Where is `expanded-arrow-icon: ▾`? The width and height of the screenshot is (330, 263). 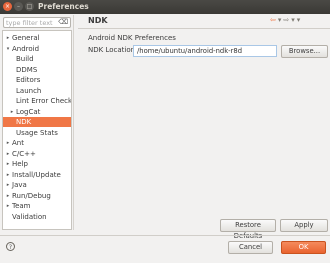
expanded-arrow-icon: ▾ is located at coordinates (8, 49).